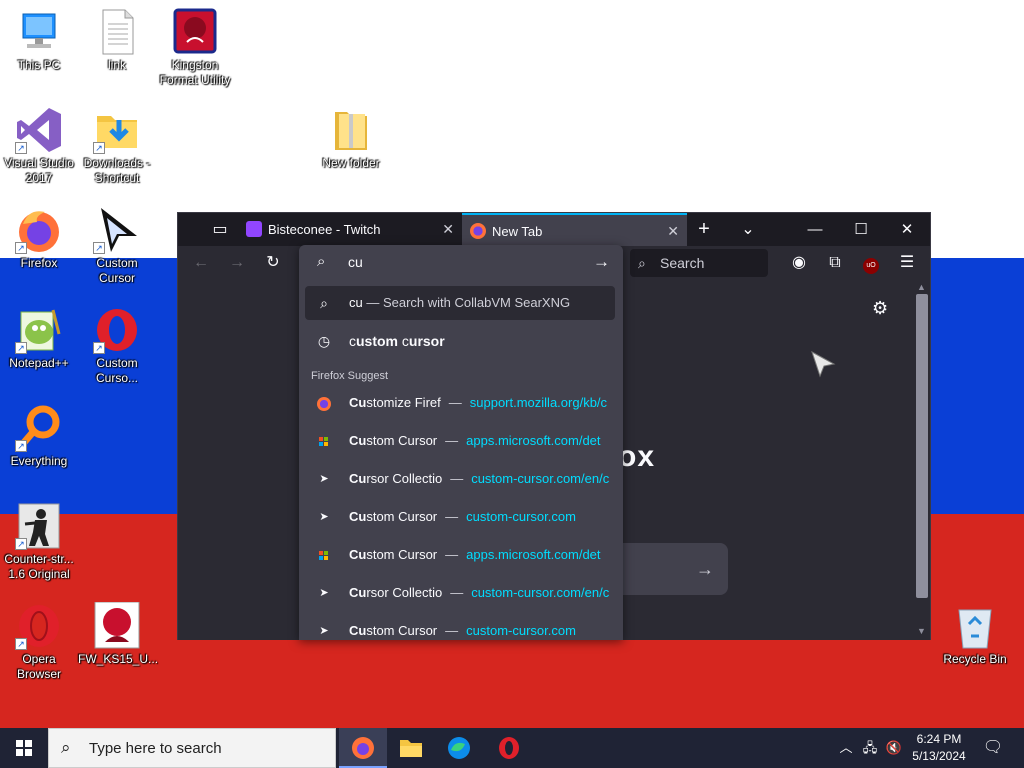 The width and height of the screenshot is (1024, 768). I want to click on scroll-up-icon: ▲, so click(921, 287).